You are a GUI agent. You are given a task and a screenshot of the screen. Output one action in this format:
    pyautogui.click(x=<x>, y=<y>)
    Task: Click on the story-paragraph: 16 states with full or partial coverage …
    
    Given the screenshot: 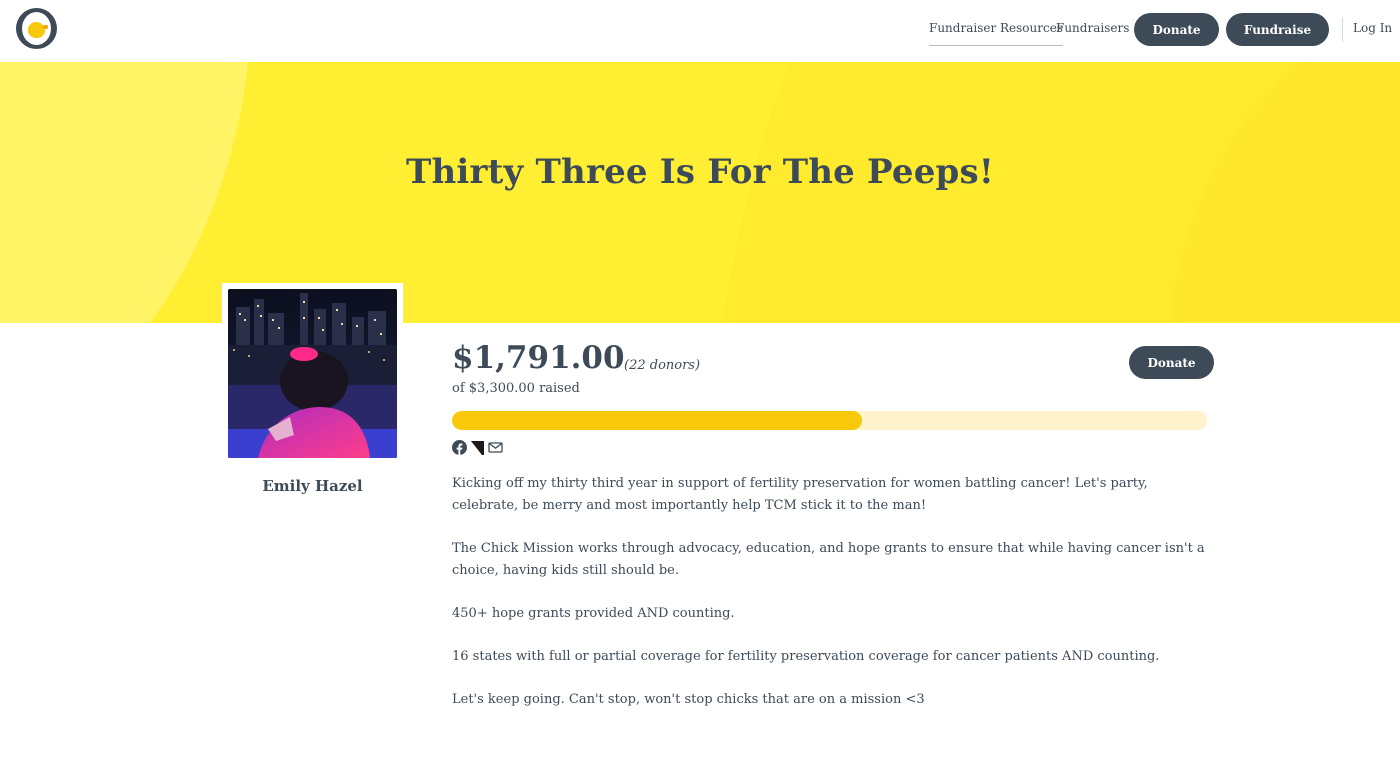 What is the action you would take?
    pyautogui.click(x=806, y=656)
    